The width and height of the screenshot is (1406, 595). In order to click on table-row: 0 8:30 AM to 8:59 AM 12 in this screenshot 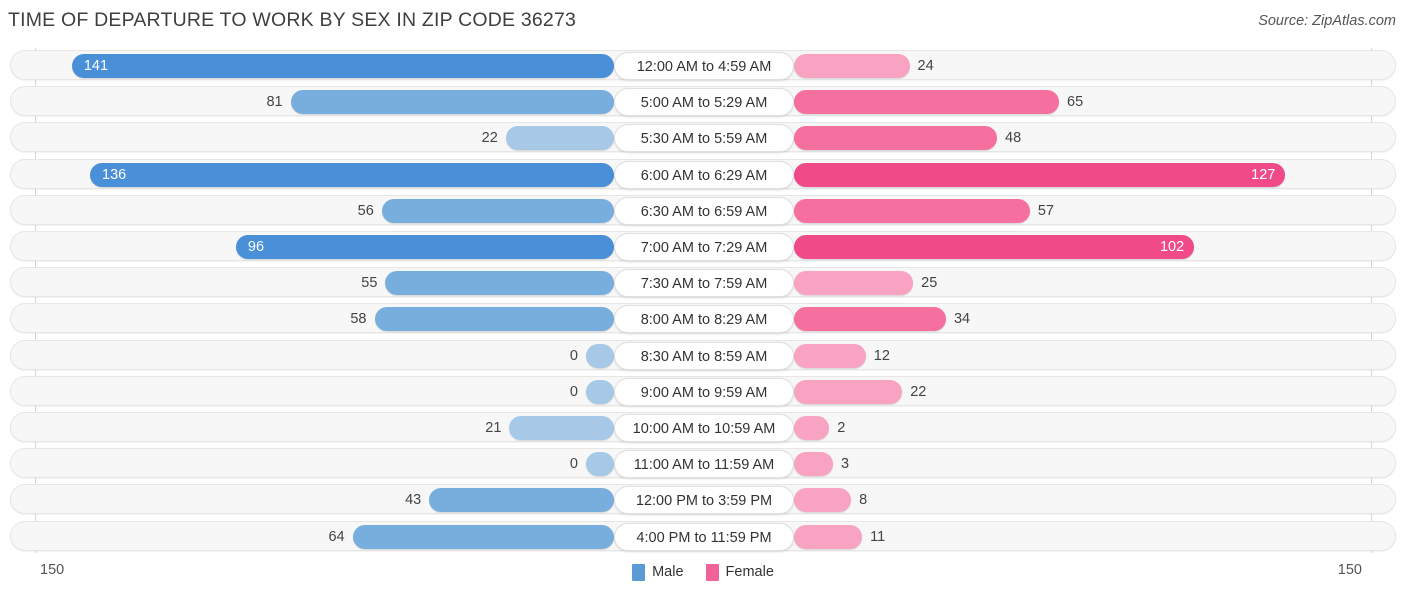, I will do `click(703, 355)`.